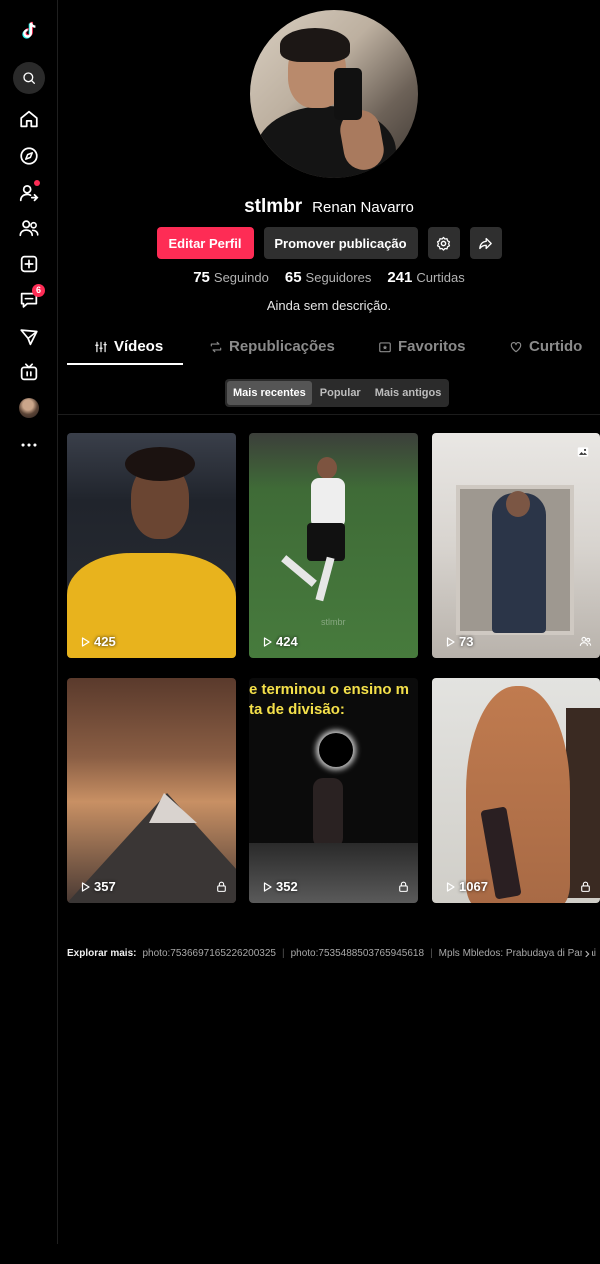  Describe the element at coordinates (29, 31) in the screenshot. I see `tiktok-logo-icon` at that location.